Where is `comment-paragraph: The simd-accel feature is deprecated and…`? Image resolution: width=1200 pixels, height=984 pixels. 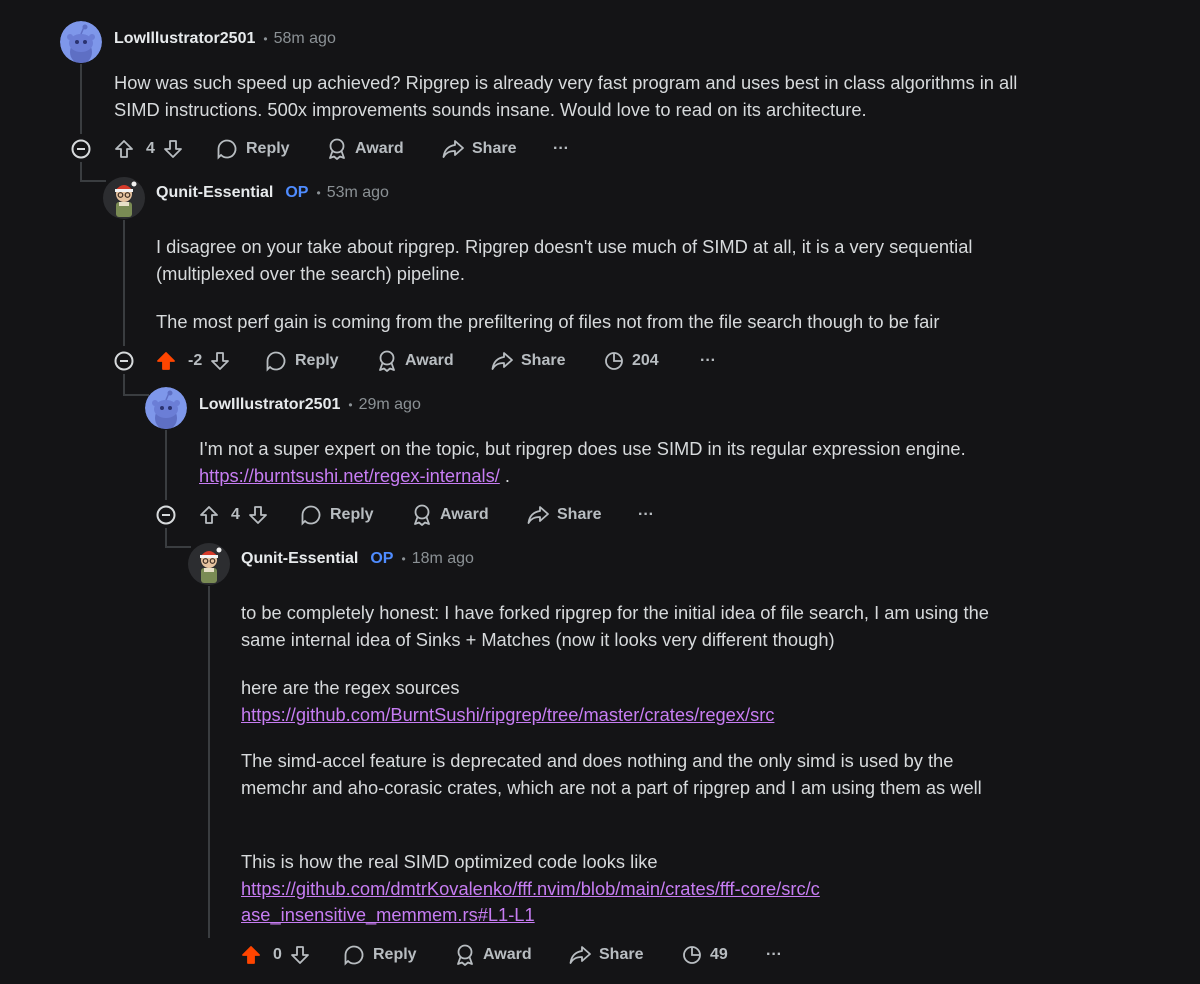
comment-paragraph: The simd-accel feature is deprecated and… is located at coordinates (611, 774).